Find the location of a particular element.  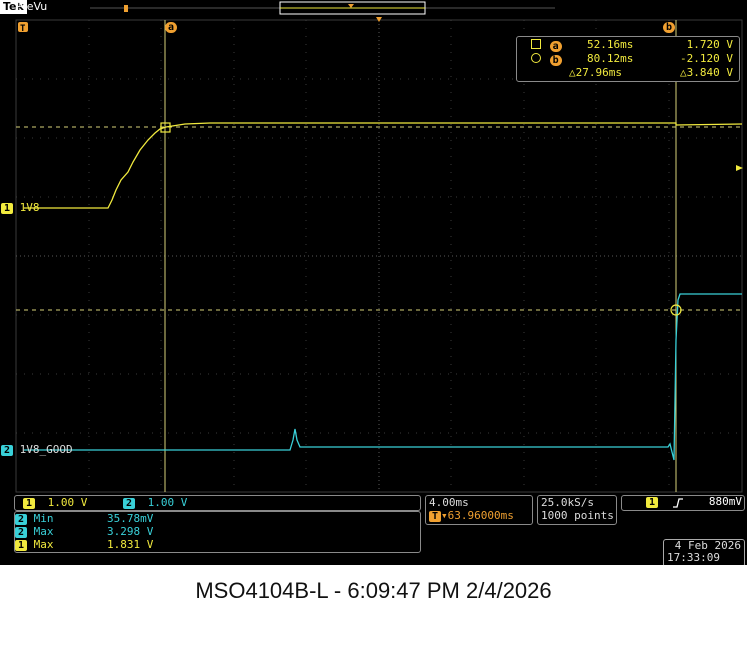

channel-scale-bar: 1 1.00 V 2 1.00 V is located at coordinates (217, 503).